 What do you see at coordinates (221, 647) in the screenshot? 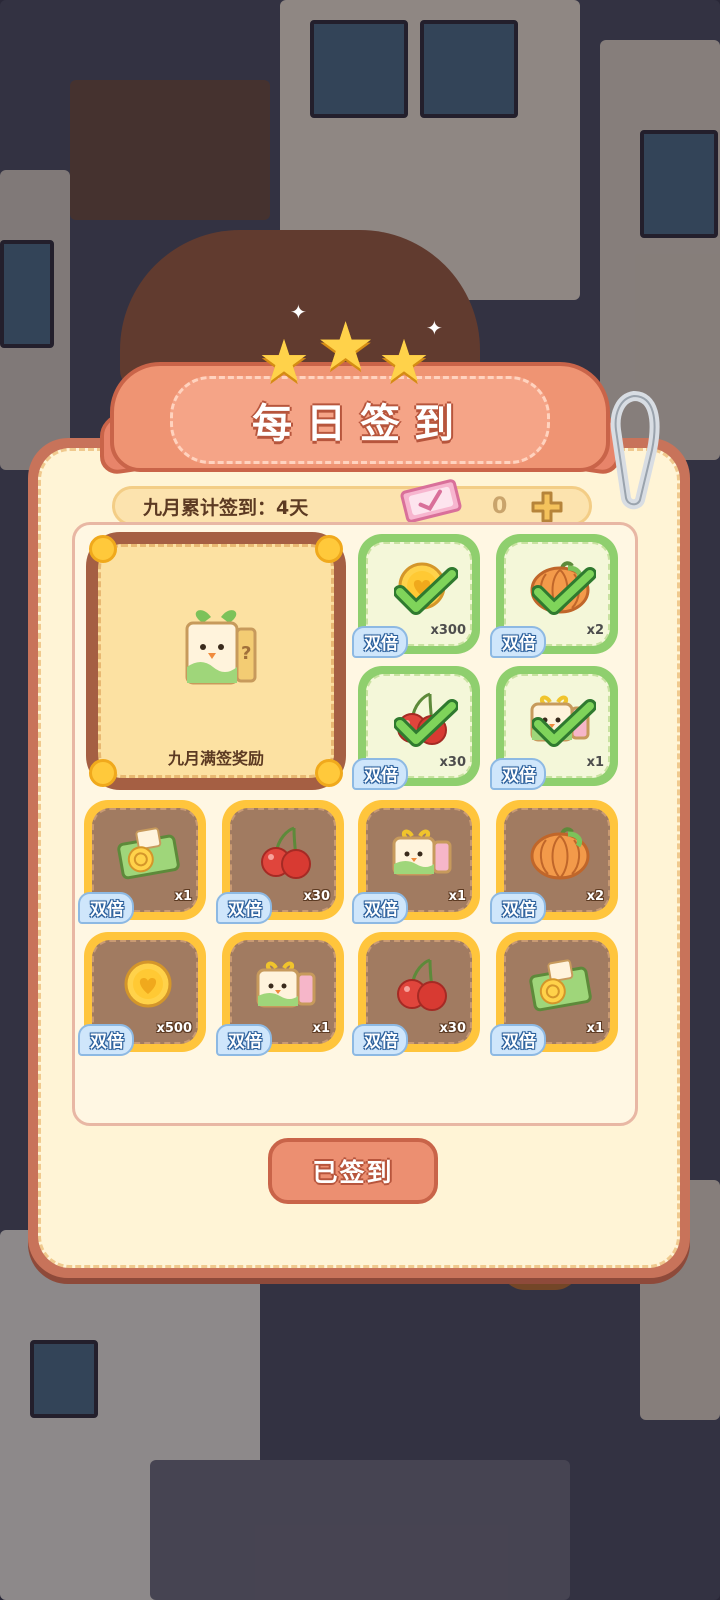
I see `mystery-gift-box-icon: ?` at bounding box center [221, 647].